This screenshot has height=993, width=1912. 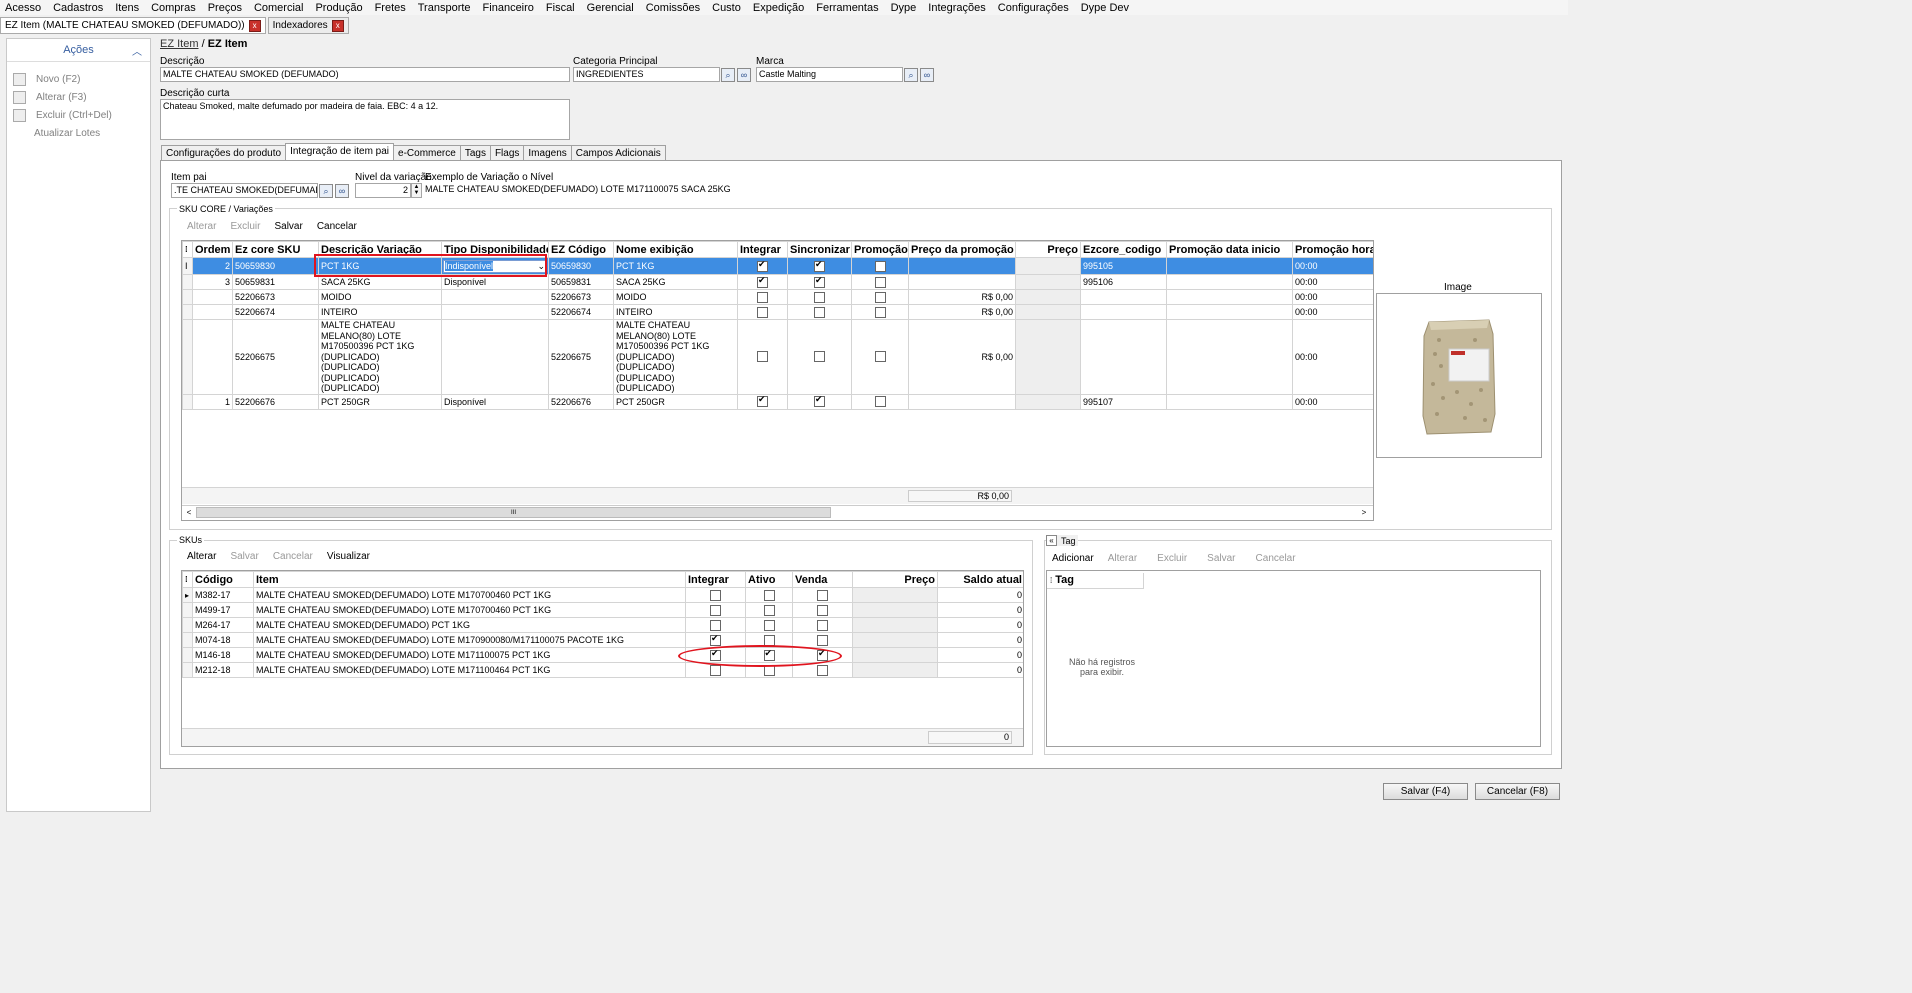 What do you see at coordinates (1051, 540) in the screenshot?
I see `collapse-icon: «` at bounding box center [1051, 540].